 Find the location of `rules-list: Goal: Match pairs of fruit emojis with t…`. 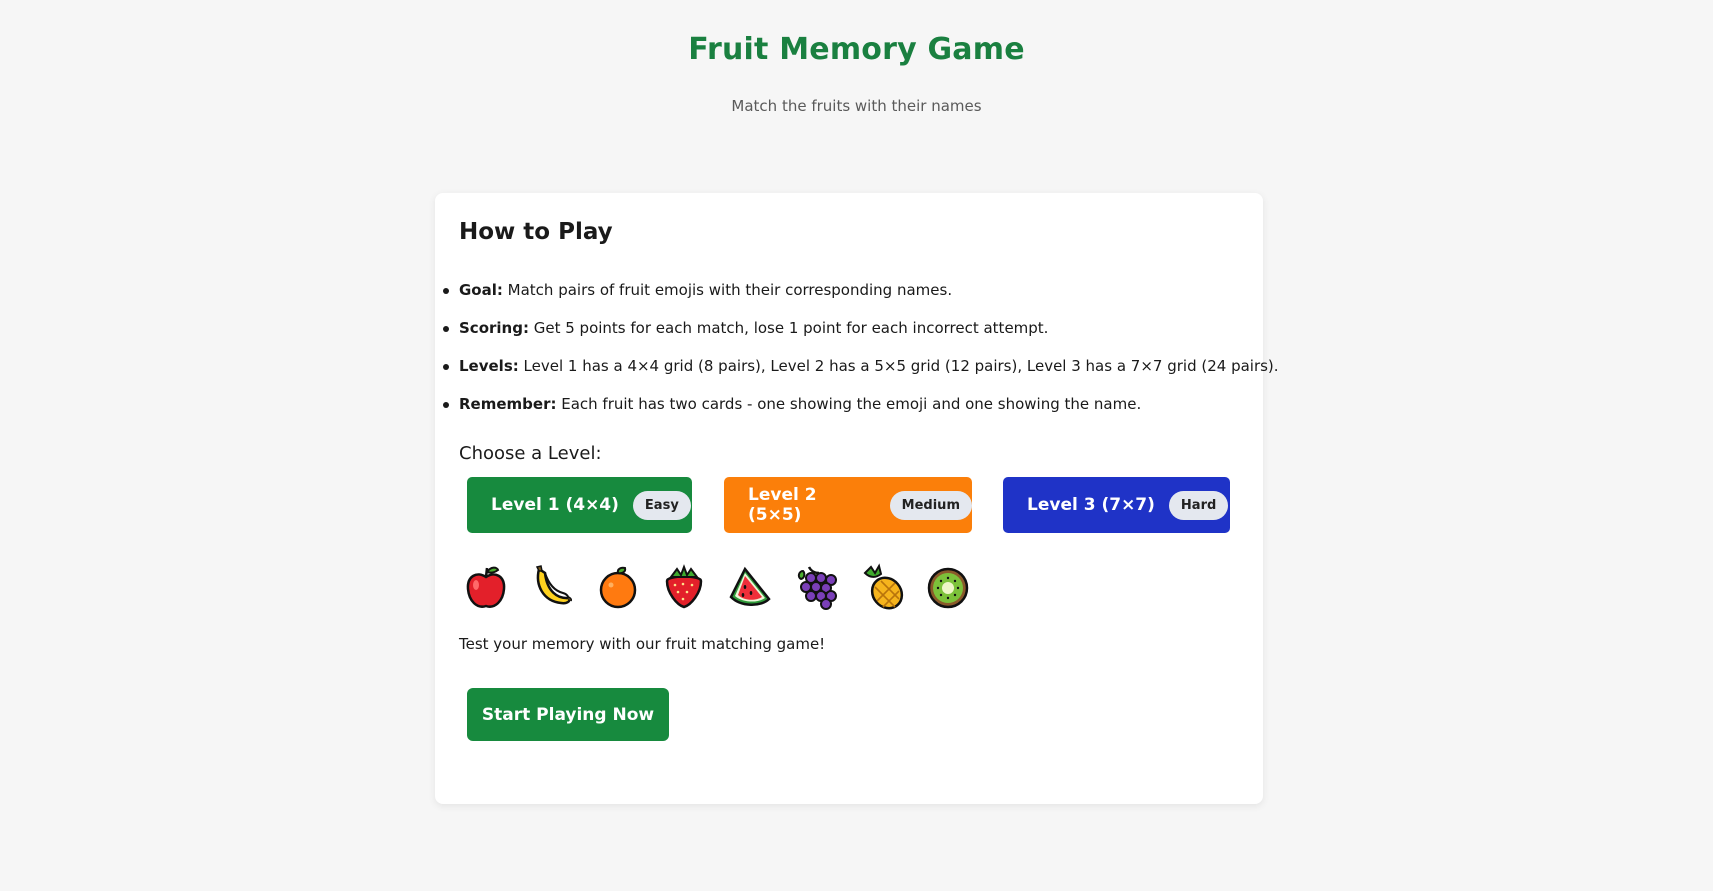

rules-list: Goal: Match pairs of fruit emojis with t… is located at coordinates (861, 347).